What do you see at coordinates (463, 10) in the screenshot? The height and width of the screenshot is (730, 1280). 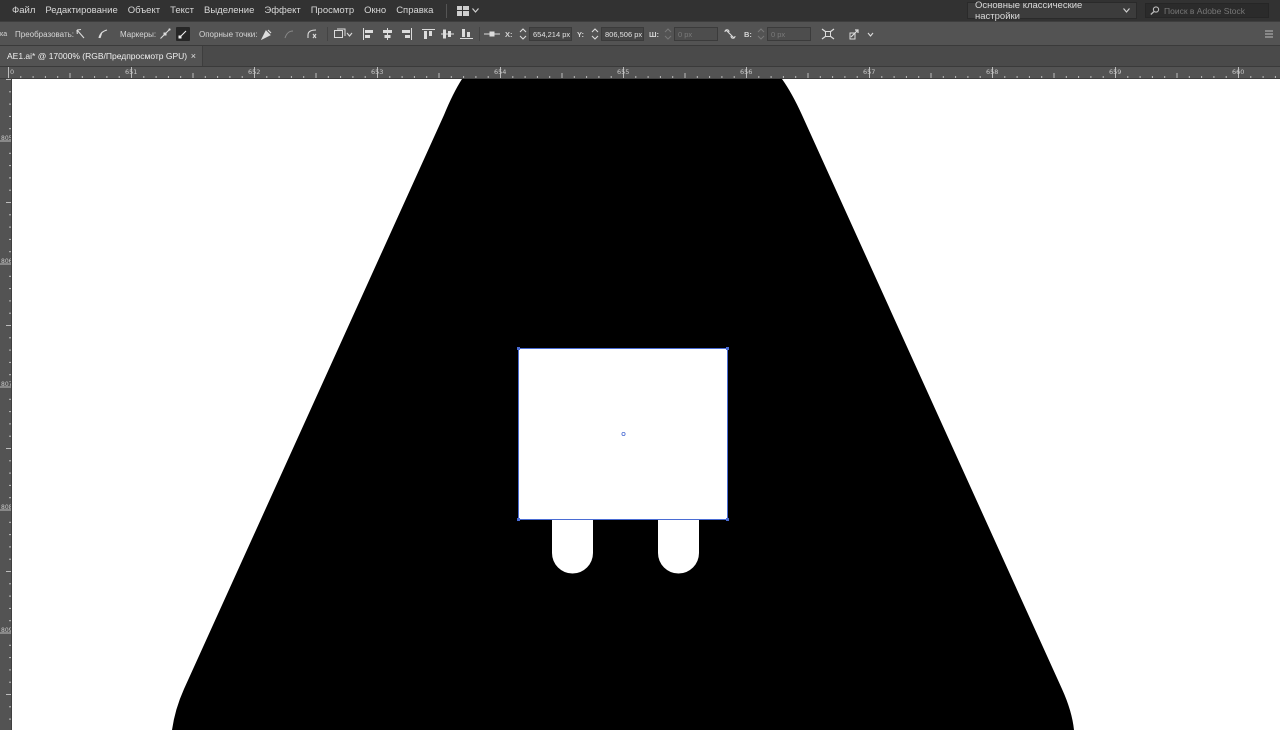 I see `layout-grid-icon` at bounding box center [463, 10].